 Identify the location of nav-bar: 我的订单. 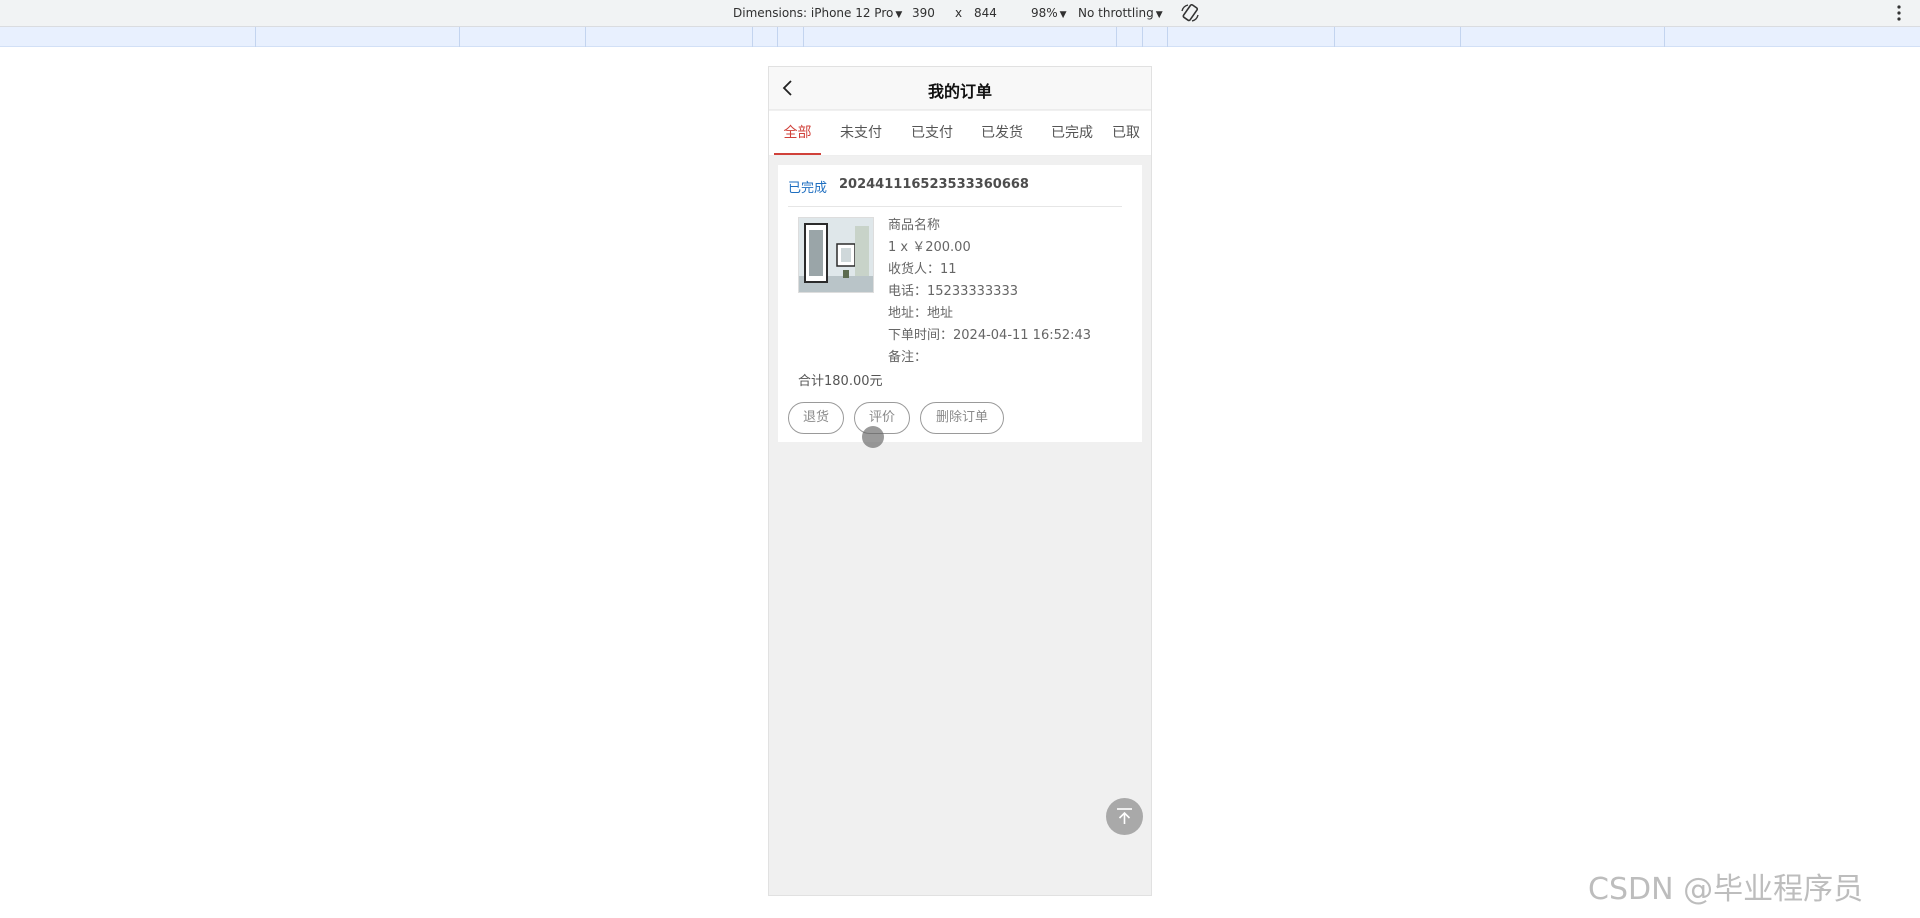
(960, 88).